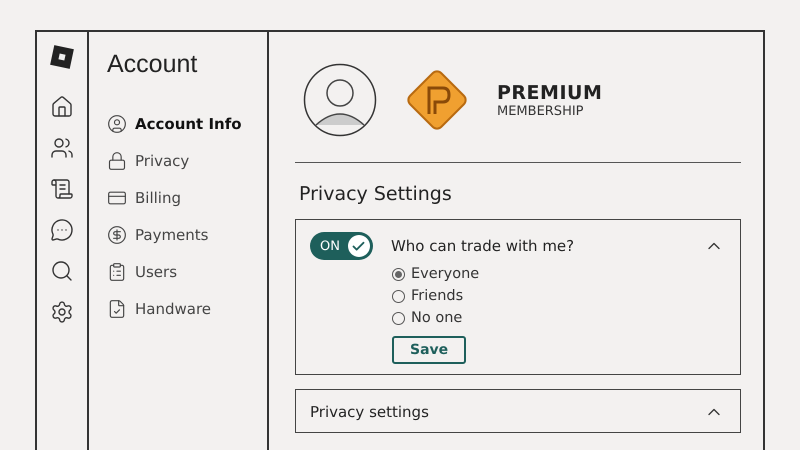 The height and width of the screenshot is (450, 800). I want to click on radio-option: Everyone, so click(558, 274).